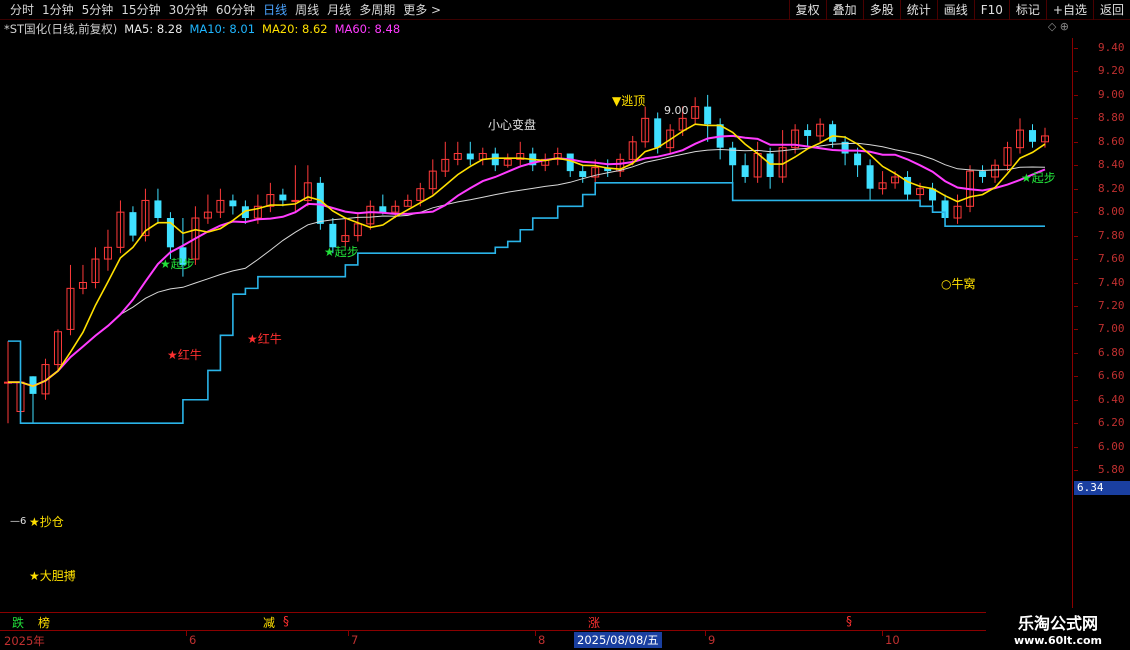 The width and height of the screenshot is (1130, 650). Describe the element at coordinates (286, 621) in the screenshot. I see `section-mark-1: §` at that location.